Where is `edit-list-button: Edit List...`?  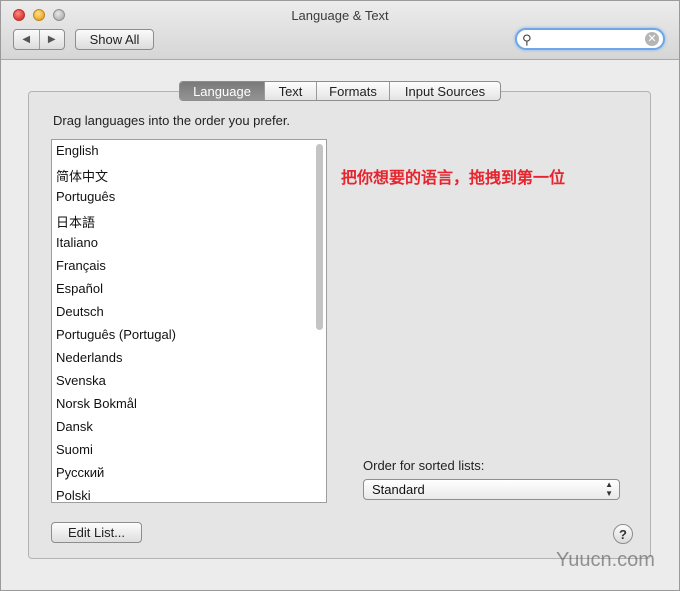
edit-list-button: Edit List... is located at coordinates (96, 532).